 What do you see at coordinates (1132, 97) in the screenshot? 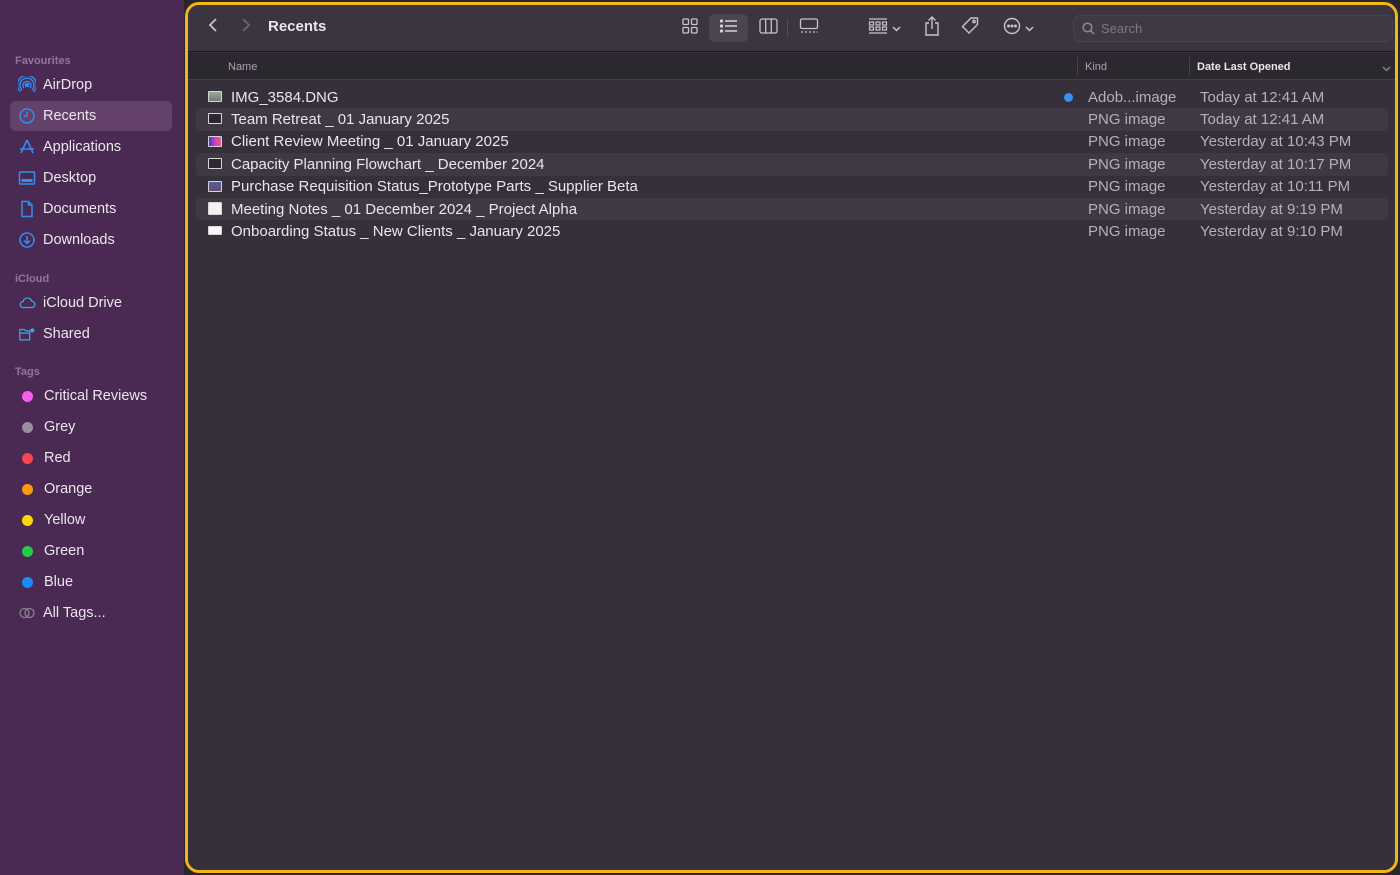
I see `file-kind: Adob...image` at bounding box center [1132, 97].